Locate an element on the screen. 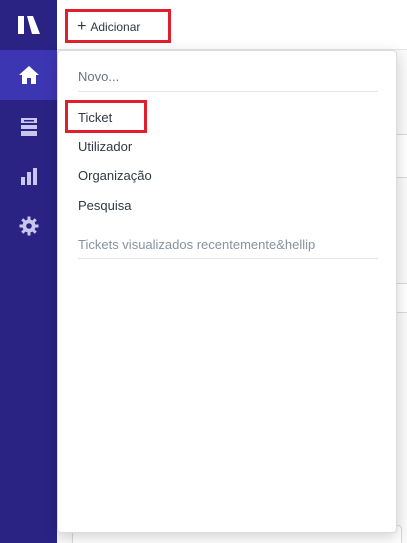 The image size is (407, 543). plus-icon: + is located at coordinates (82, 26).